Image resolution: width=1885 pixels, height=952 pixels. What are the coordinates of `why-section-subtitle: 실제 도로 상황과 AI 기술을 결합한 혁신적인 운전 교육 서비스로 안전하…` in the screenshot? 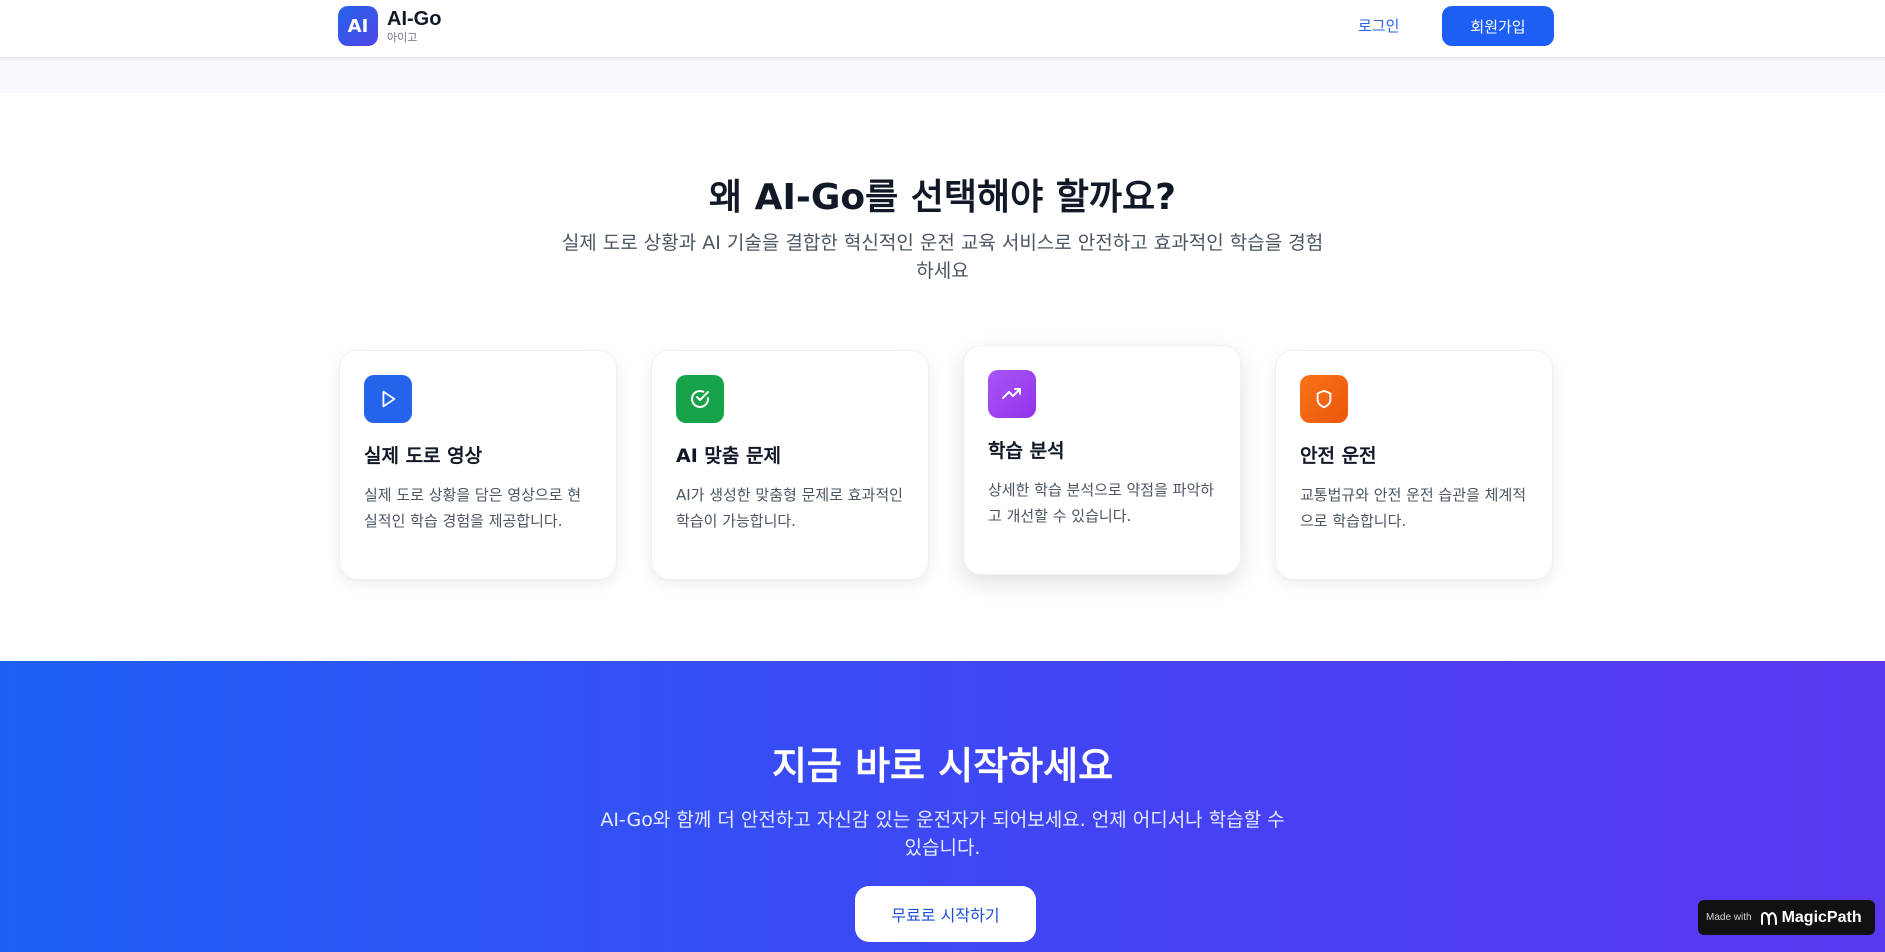 It's located at (942, 257).